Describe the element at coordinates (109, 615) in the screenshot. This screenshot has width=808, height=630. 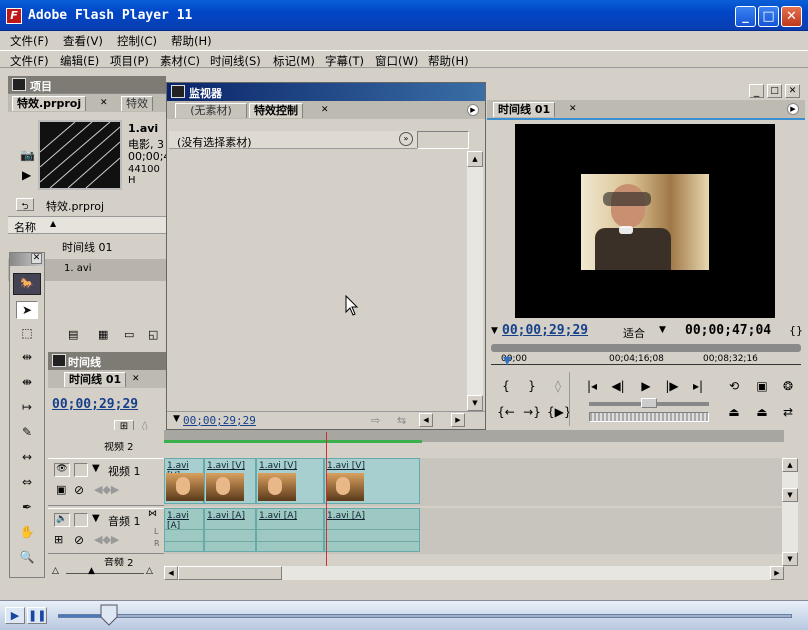
I see `progress-thumb` at that location.